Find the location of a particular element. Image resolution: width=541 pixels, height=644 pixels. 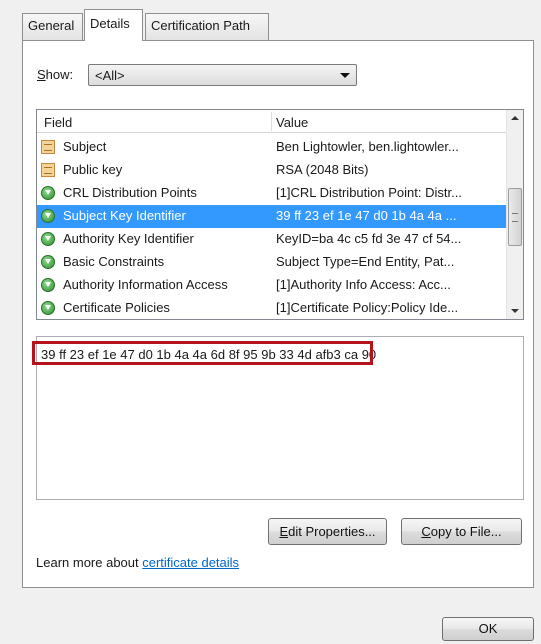

tab-general-label: General is located at coordinates (51, 25).